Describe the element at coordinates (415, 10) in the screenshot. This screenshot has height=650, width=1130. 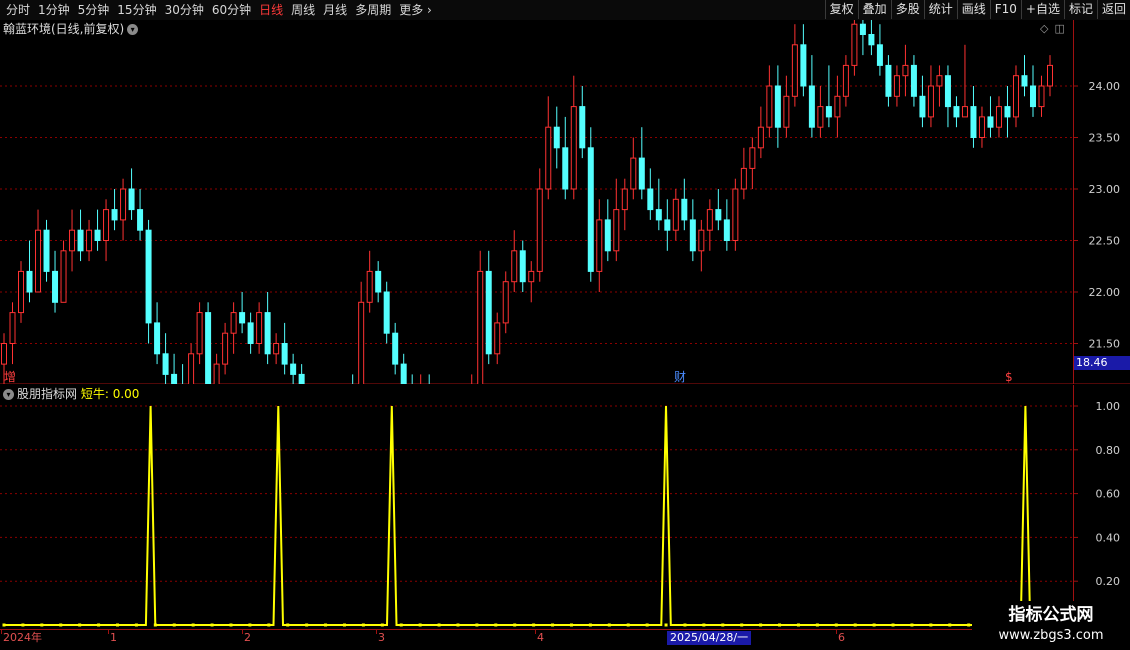
I see `period-tab-10: 更多 ›` at that location.